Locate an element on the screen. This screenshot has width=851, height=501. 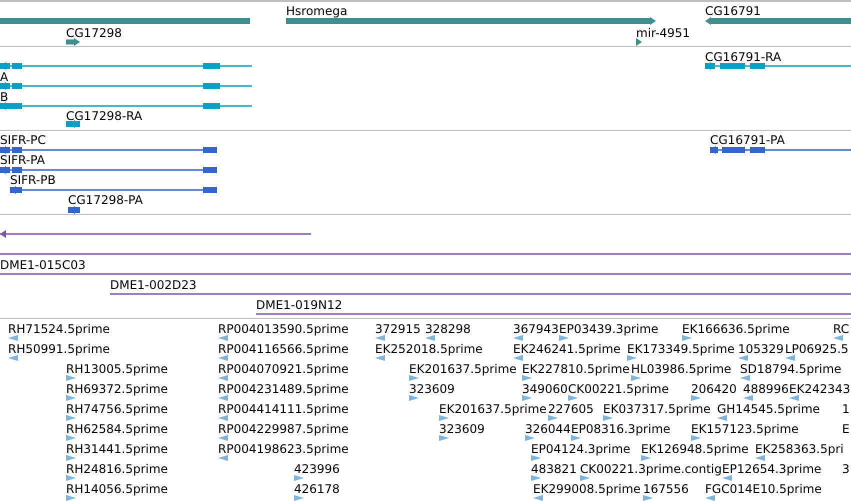
est-label: RH71524.5prime is located at coordinates (59, 329).